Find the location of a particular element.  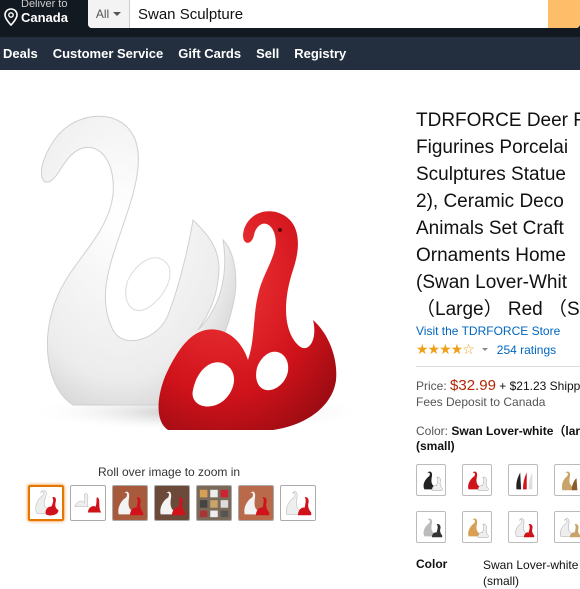

product-title-line: Figurines Porcelai is located at coordinates (492, 147).